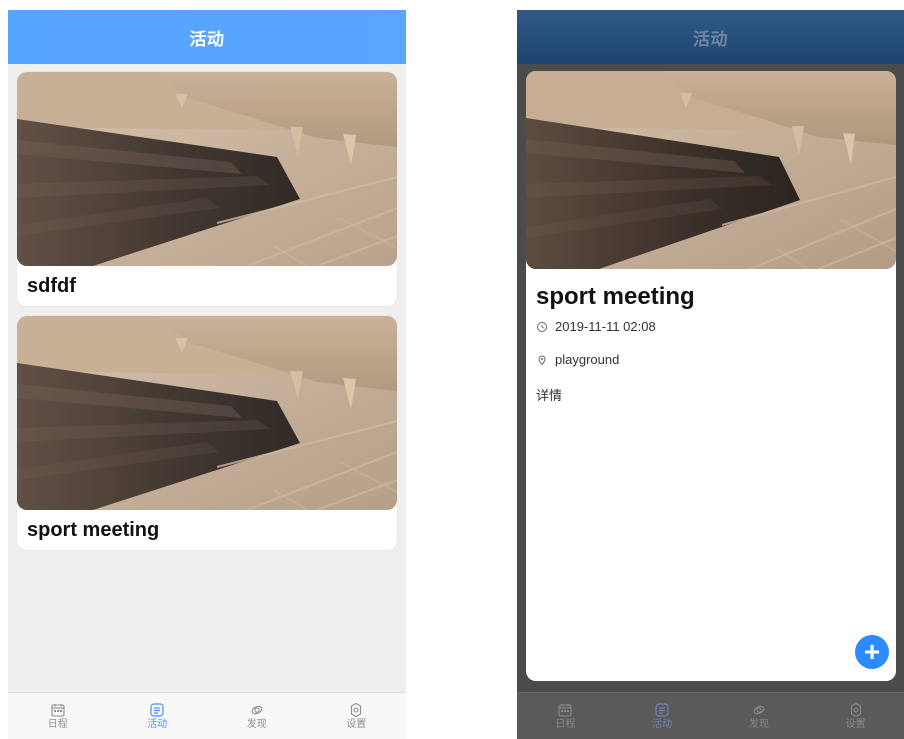 The image size is (904, 739). What do you see at coordinates (587, 359) in the screenshot?
I see `detail-location: playground` at bounding box center [587, 359].